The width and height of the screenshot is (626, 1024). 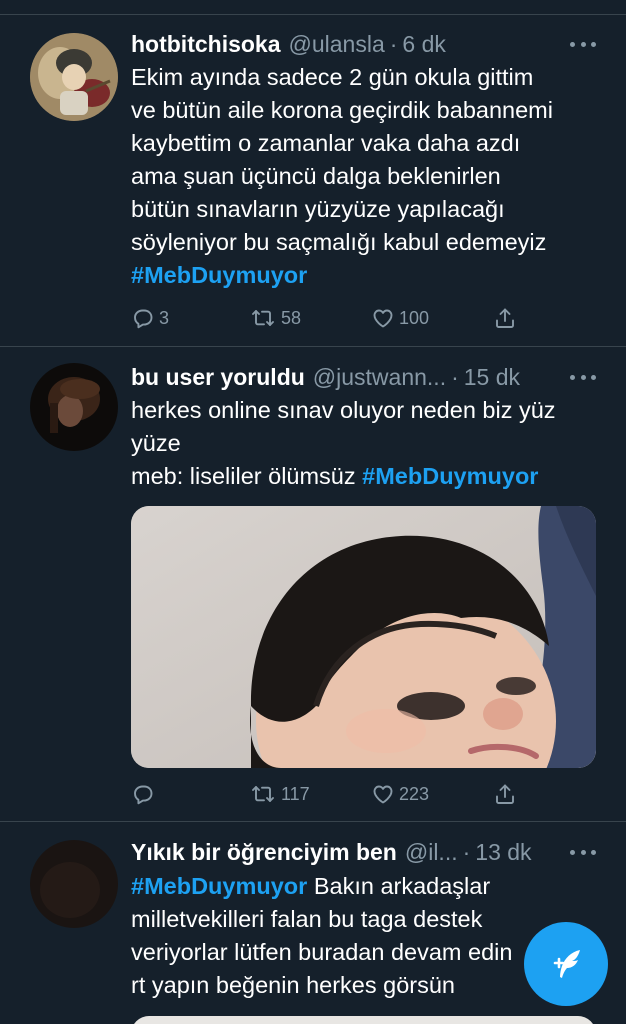 I want to click on display-name: hotbitchisoka, so click(x=206, y=44).